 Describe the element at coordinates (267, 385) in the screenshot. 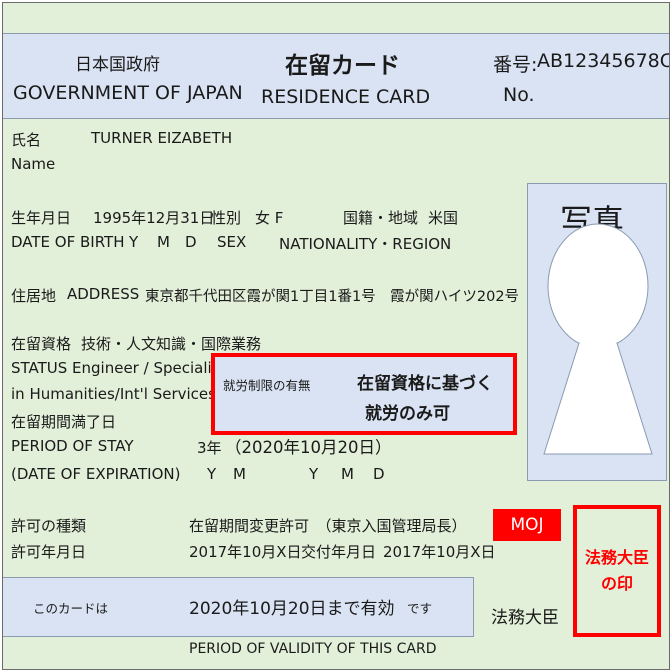

I see `work-restriction-label: 就労制限の有無` at that location.